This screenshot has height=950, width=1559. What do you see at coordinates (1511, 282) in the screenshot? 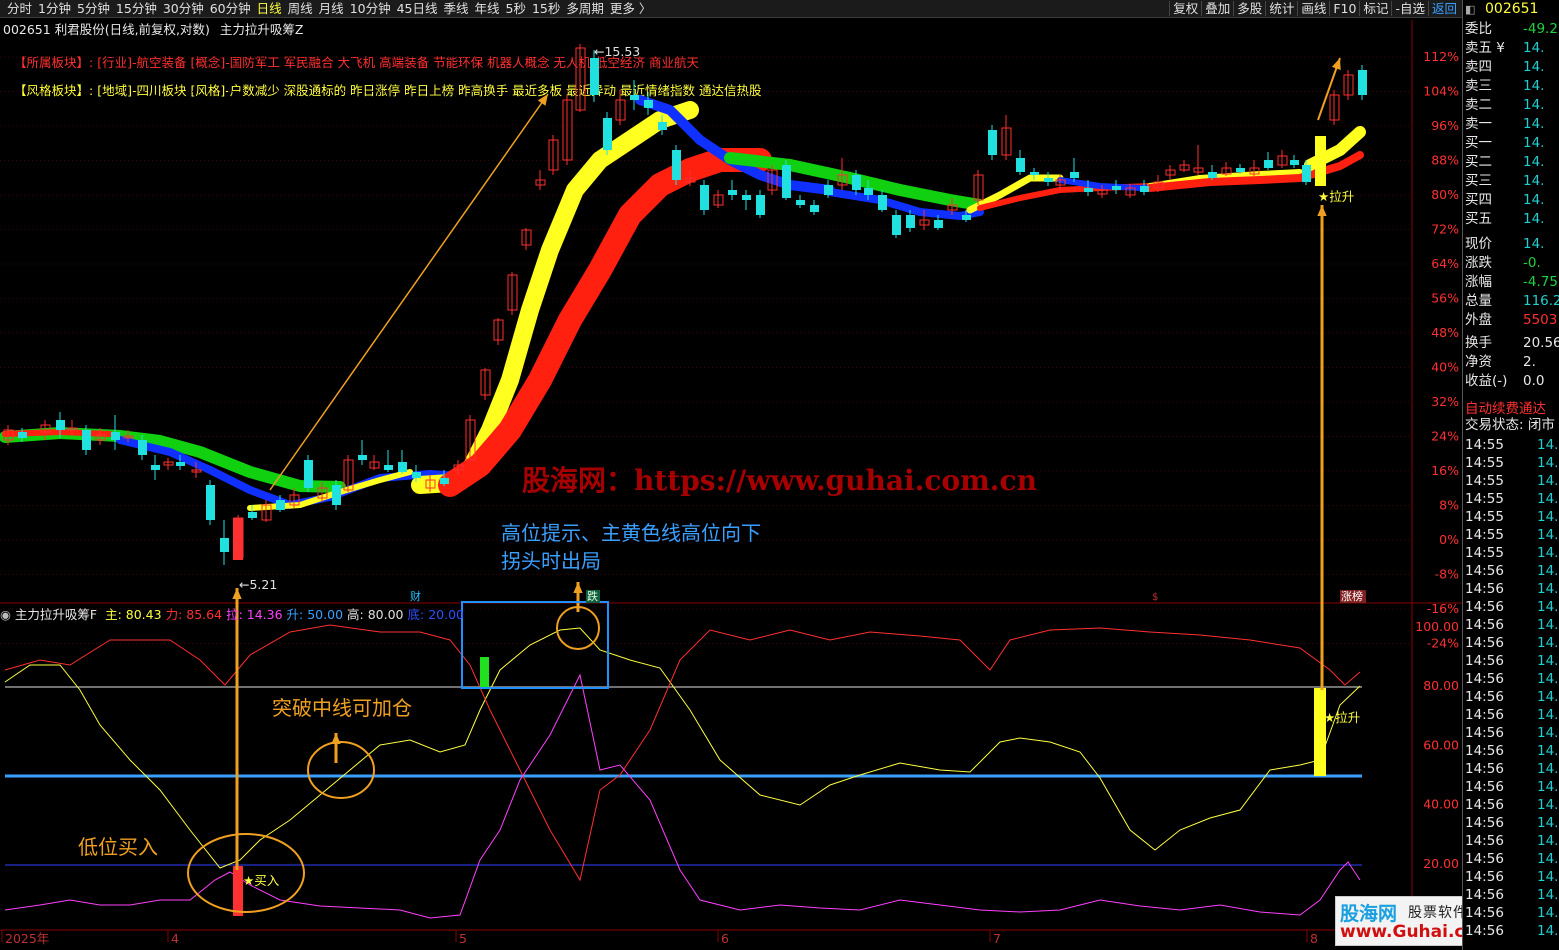
I see `quote-row-13: 涨幅 -4.75` at bounding box center [1511, 282].